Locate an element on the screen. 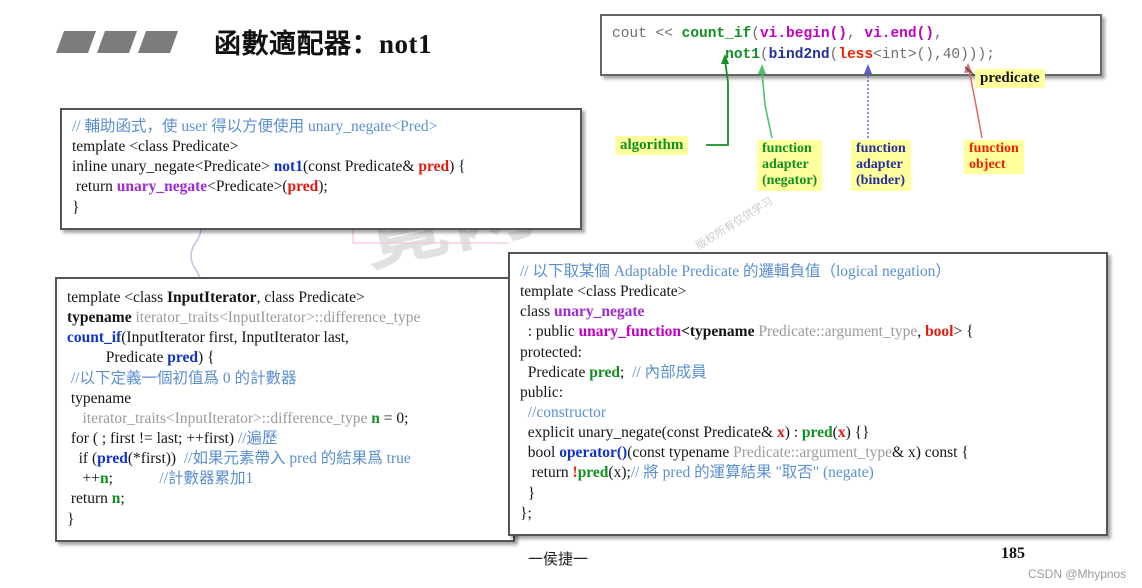  csdn-attribution: CSDN @Mhypnos is located at coordinates (1077, 574).